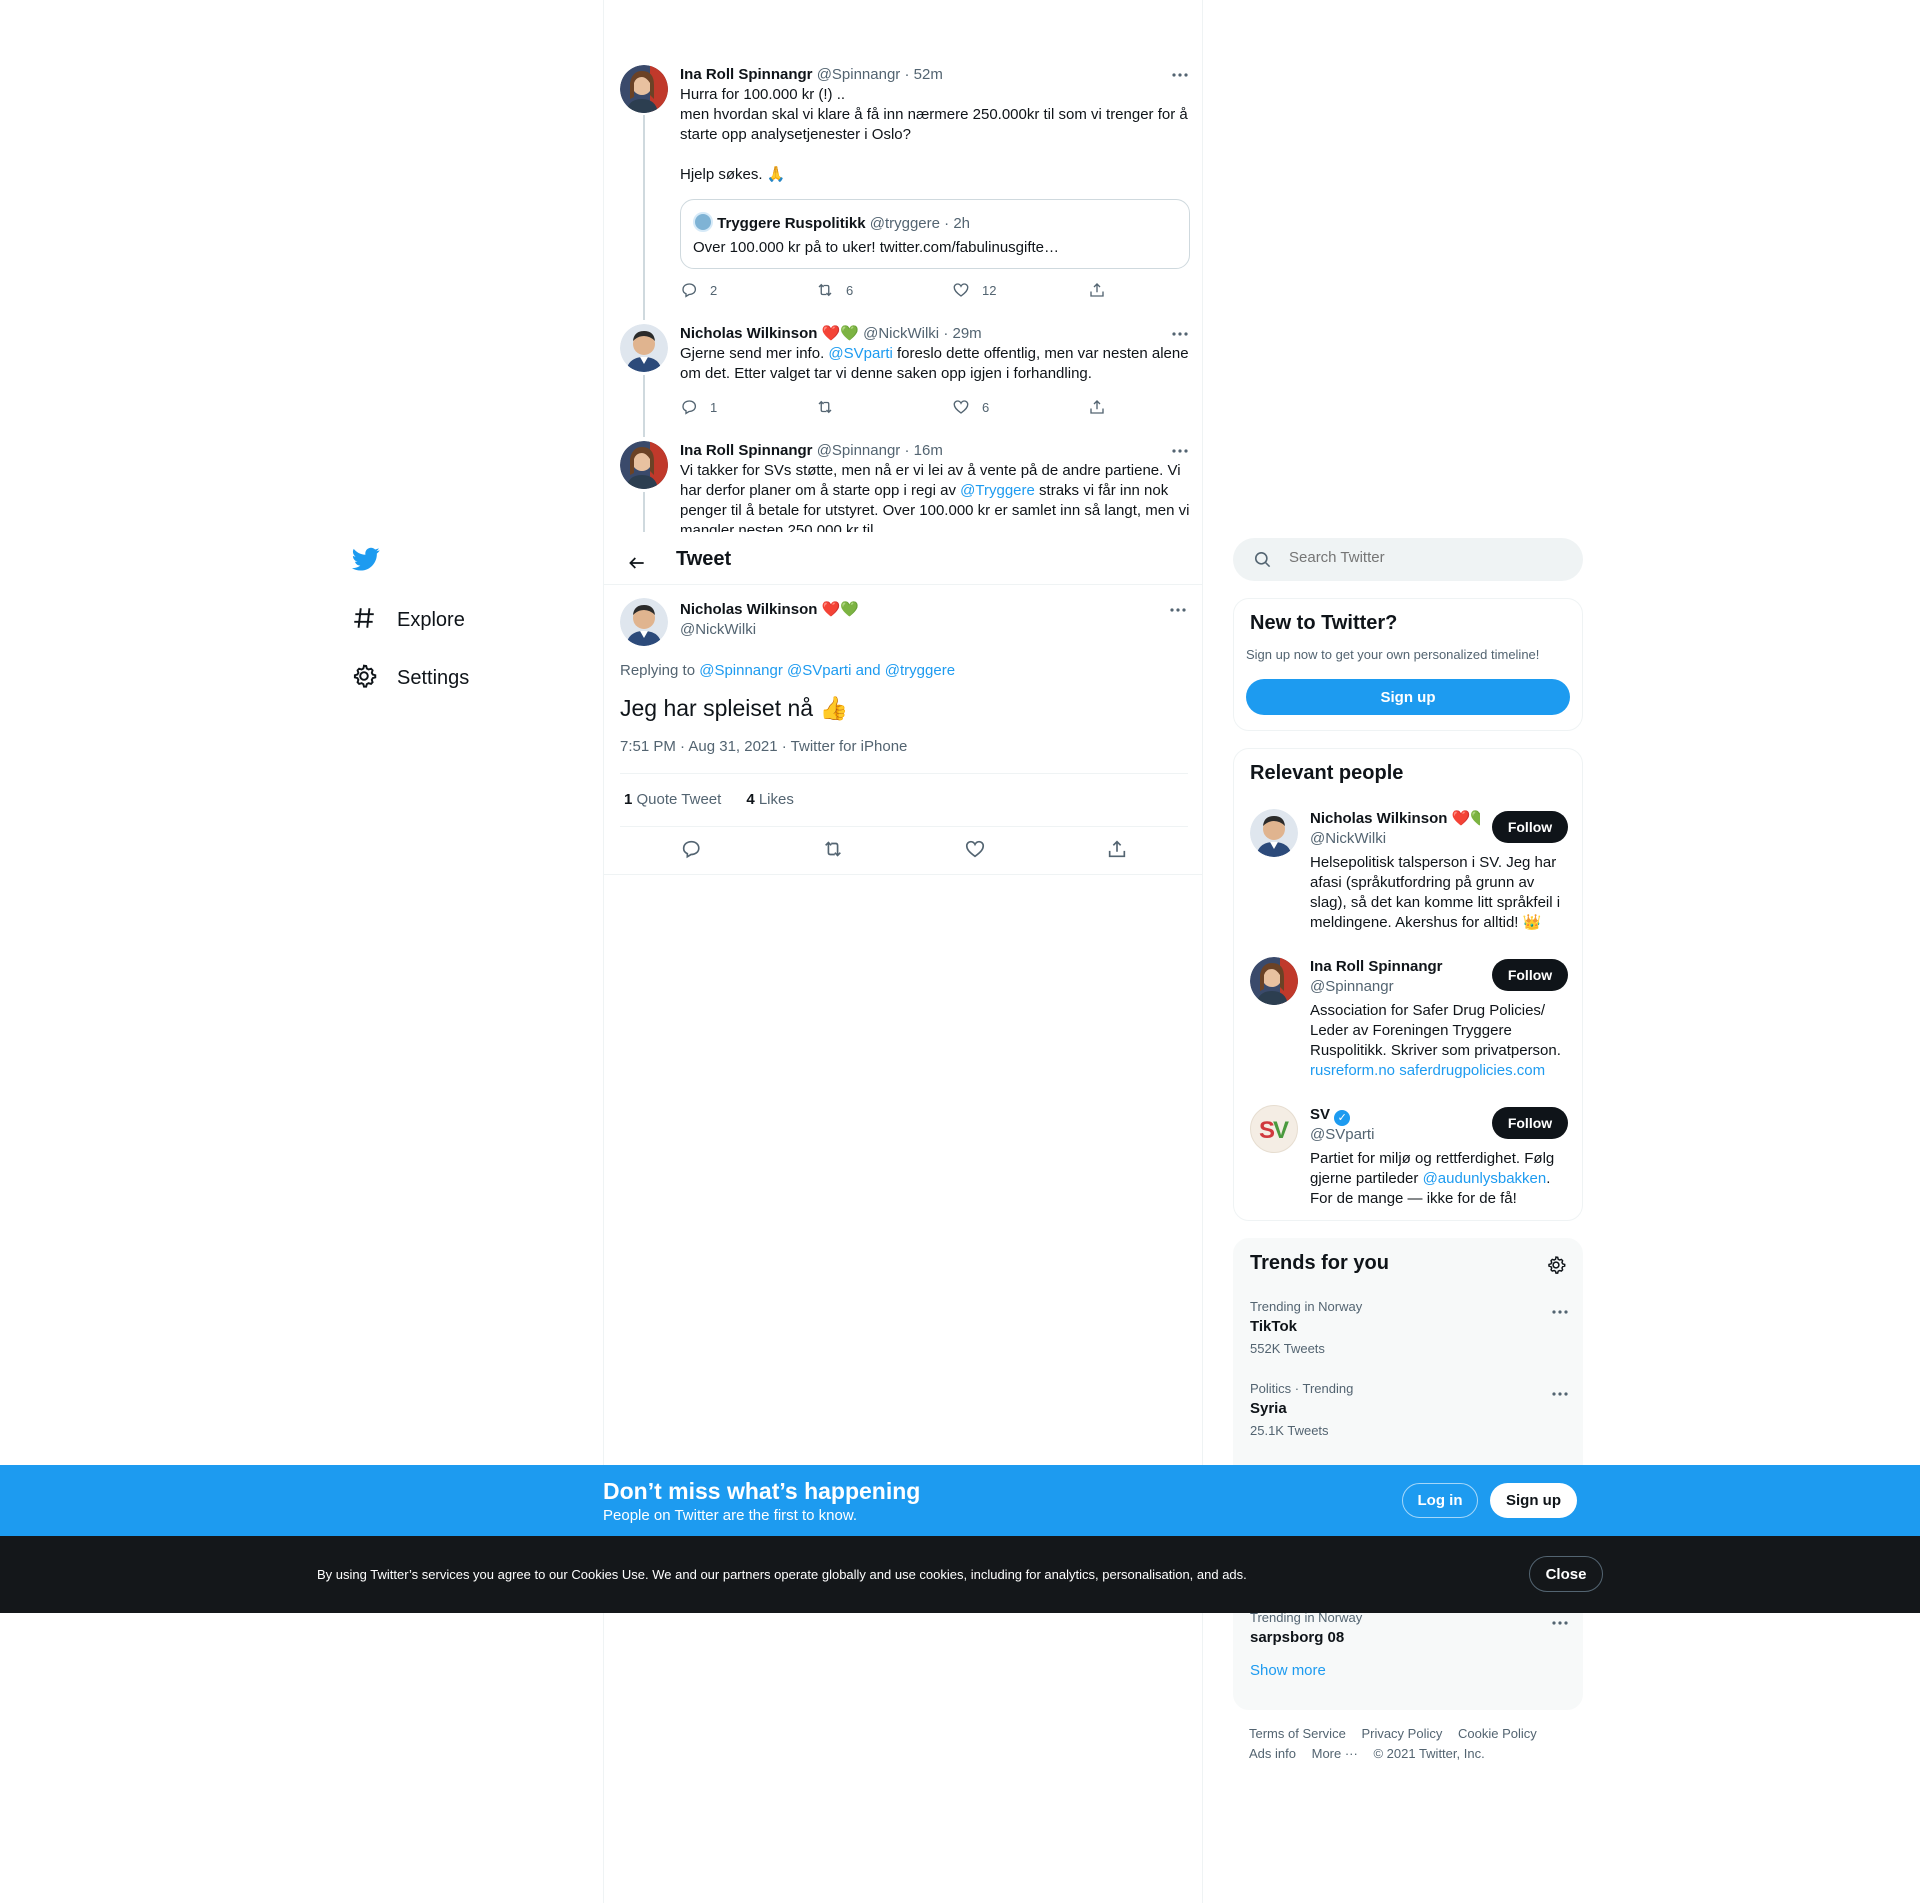 Image resolution: width=1920 pixels, height=1903 pixels. Describe the element at coordinates (1401, 1733) in the screenshot. I see `privacy-link: Privacy Policy` at that location.